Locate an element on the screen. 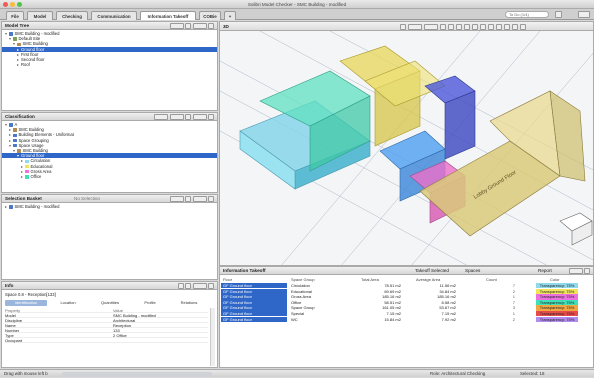 The height and width of the screenshot is (378, 594). minimize-window-button is located at coordinates (12, 4).